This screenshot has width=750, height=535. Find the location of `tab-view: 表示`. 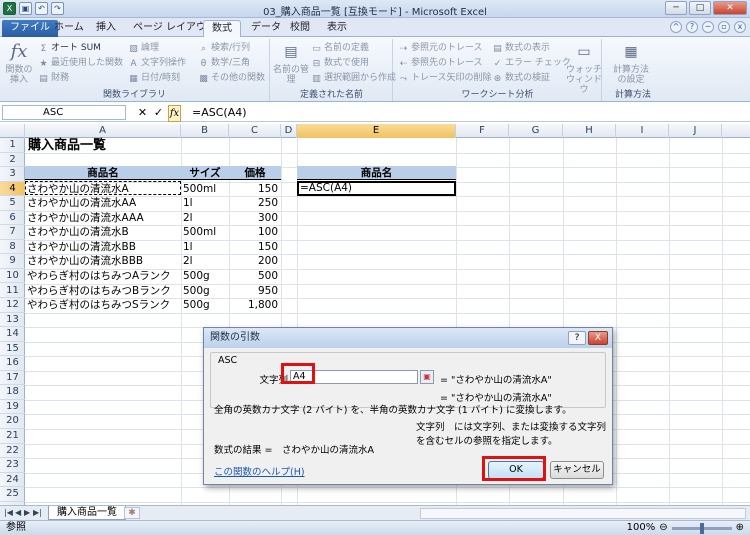

tab-view: 表示 is located at coordinates (337, 28).